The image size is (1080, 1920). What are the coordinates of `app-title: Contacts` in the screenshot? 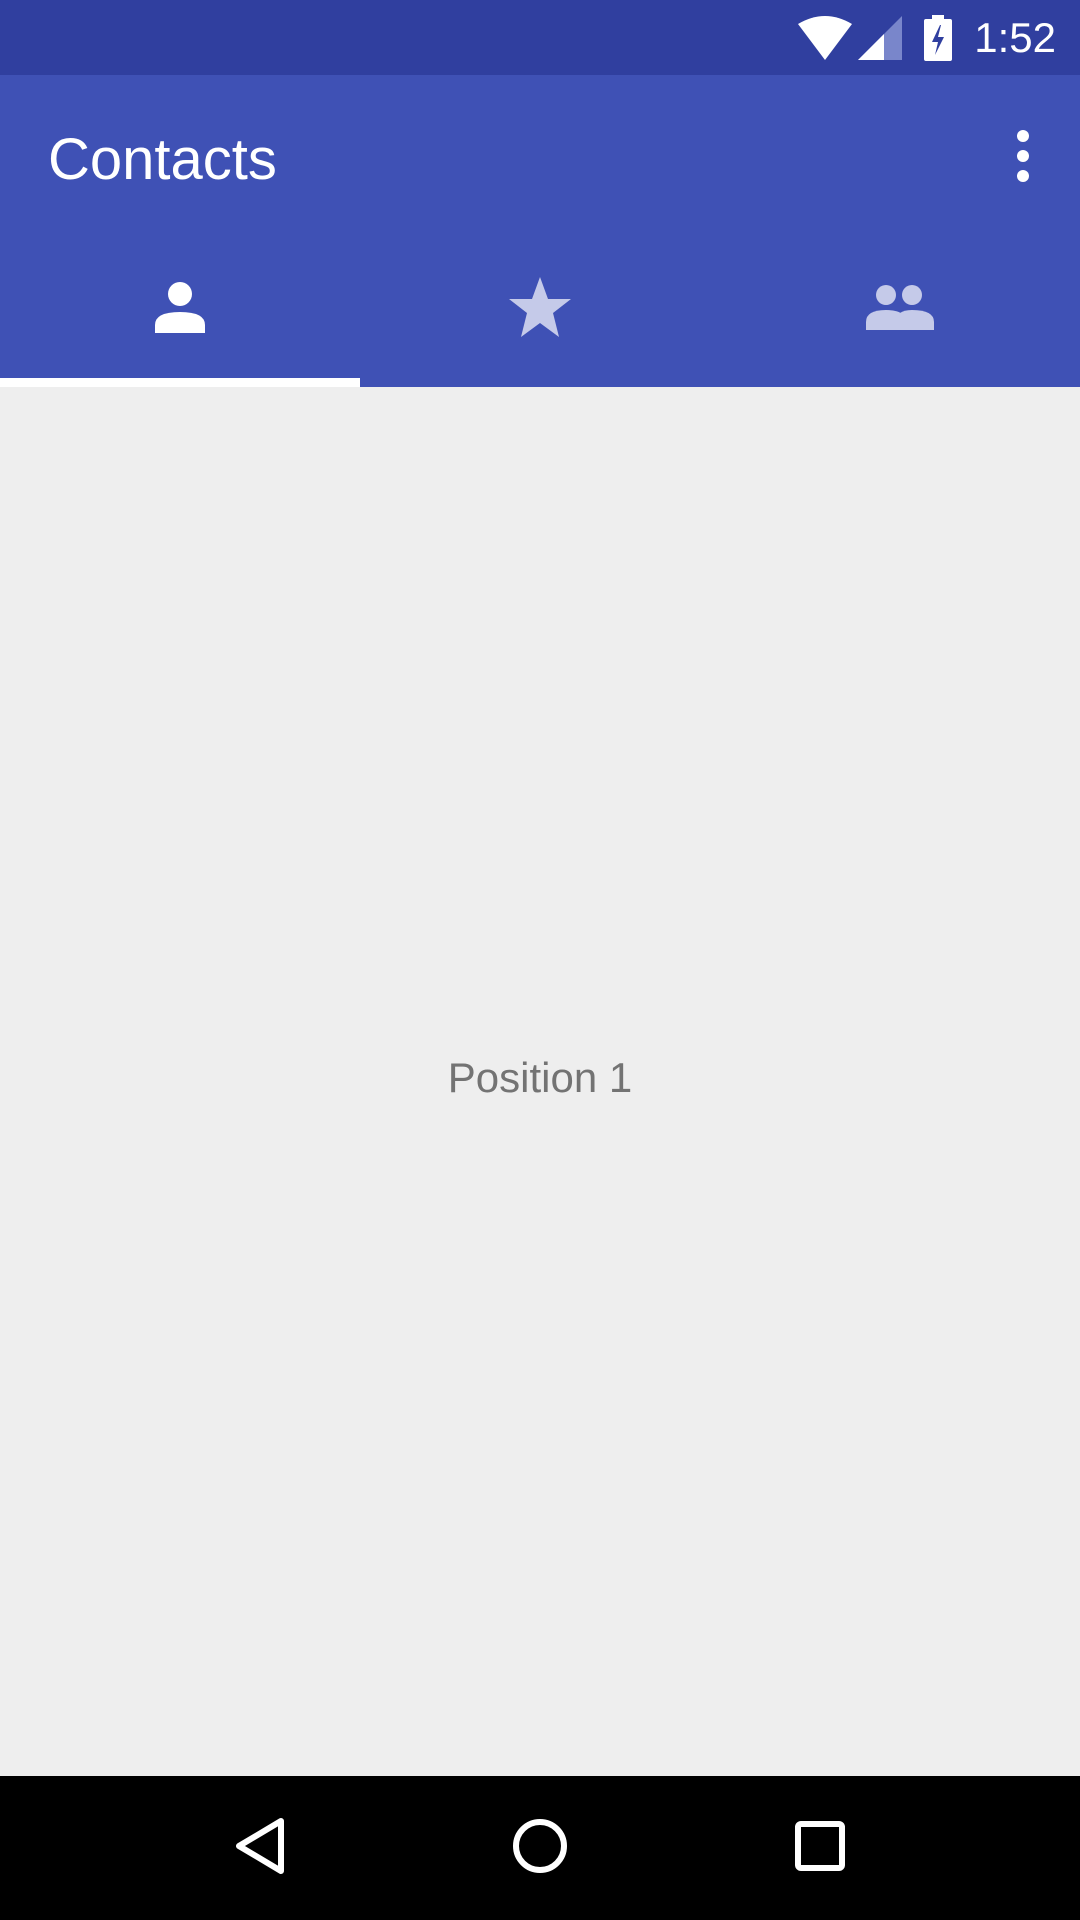 It's located at (162, 159).